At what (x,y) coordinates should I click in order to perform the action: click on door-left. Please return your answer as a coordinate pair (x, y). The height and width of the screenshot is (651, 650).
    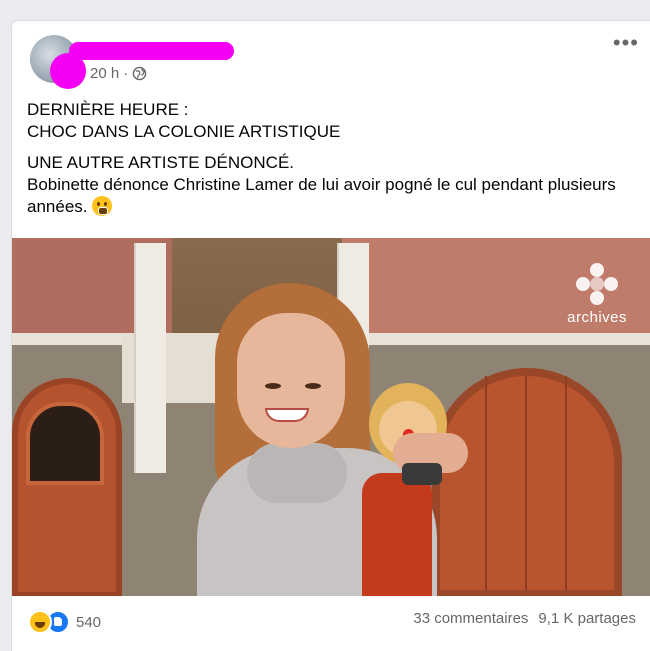
    Looking at the image, I should click on (67, 487).